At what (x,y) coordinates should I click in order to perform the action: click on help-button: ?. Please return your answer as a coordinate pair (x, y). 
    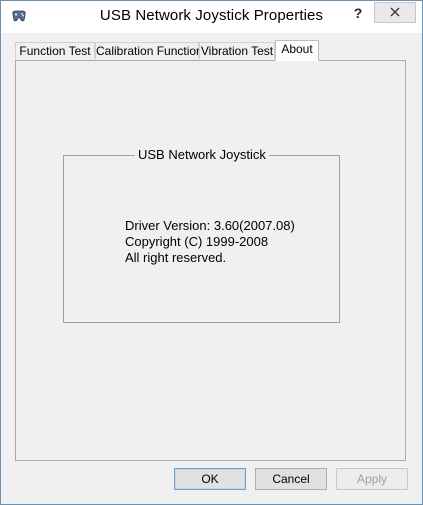
    Looking at the image, I should click on (358, 14).